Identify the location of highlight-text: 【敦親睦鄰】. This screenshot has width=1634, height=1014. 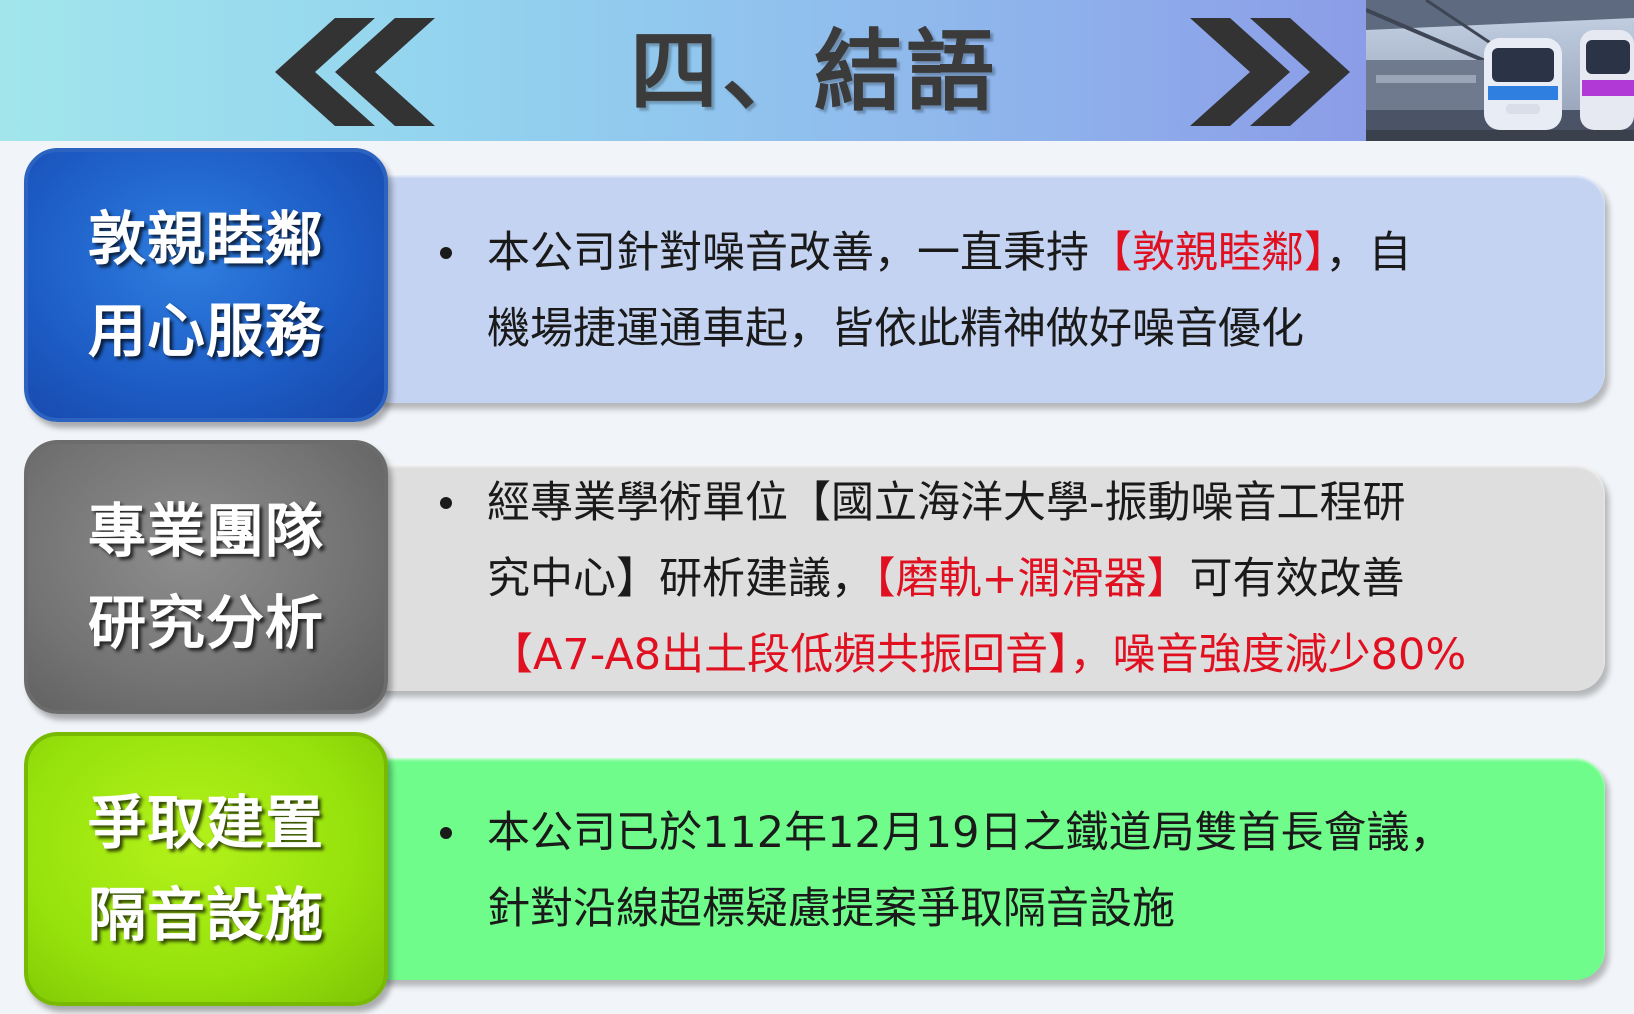
(1207, 253).